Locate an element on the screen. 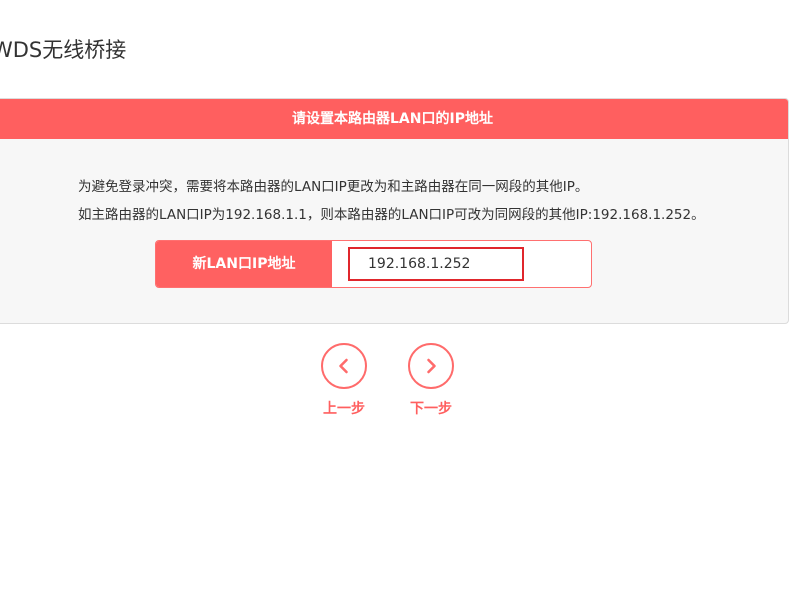  lan-ip-label: 新LAN口IP地址 is located at coordinates (244, 264).